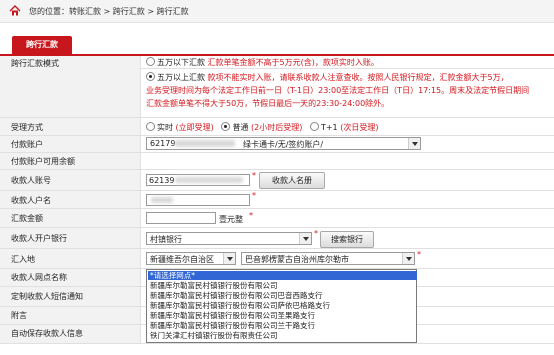  Describe the element at coordinates (277, 11) in the screenshot. I see `breadcrumb-bar: 您的位置：转账汇款 > 跨行汇款 > 跨行汇款` at that location.